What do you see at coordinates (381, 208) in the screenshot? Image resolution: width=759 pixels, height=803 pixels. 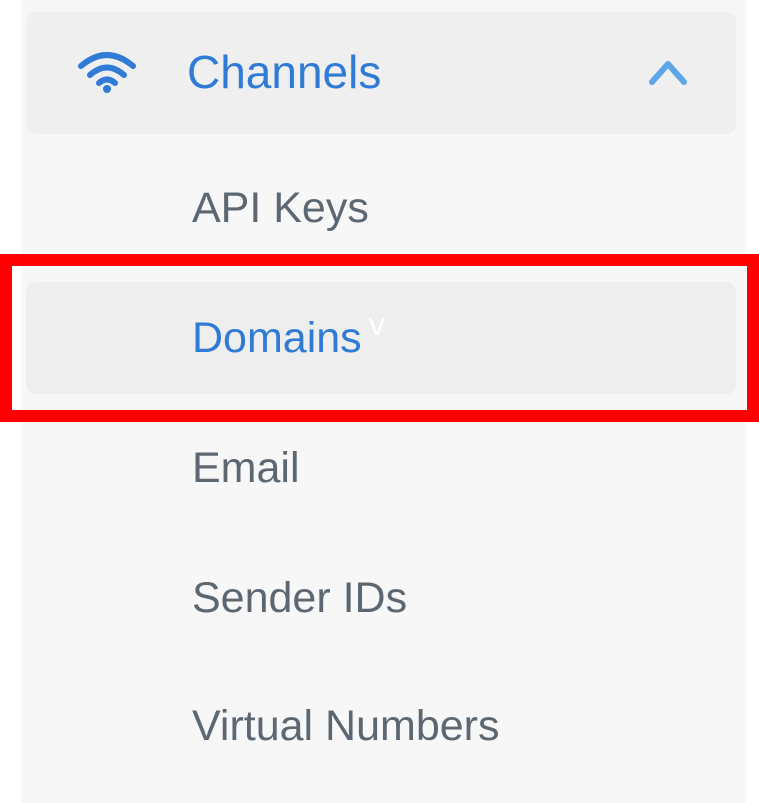 I see `sidebar-item-api-keys: API Keys` at bounding box center [381, 208].